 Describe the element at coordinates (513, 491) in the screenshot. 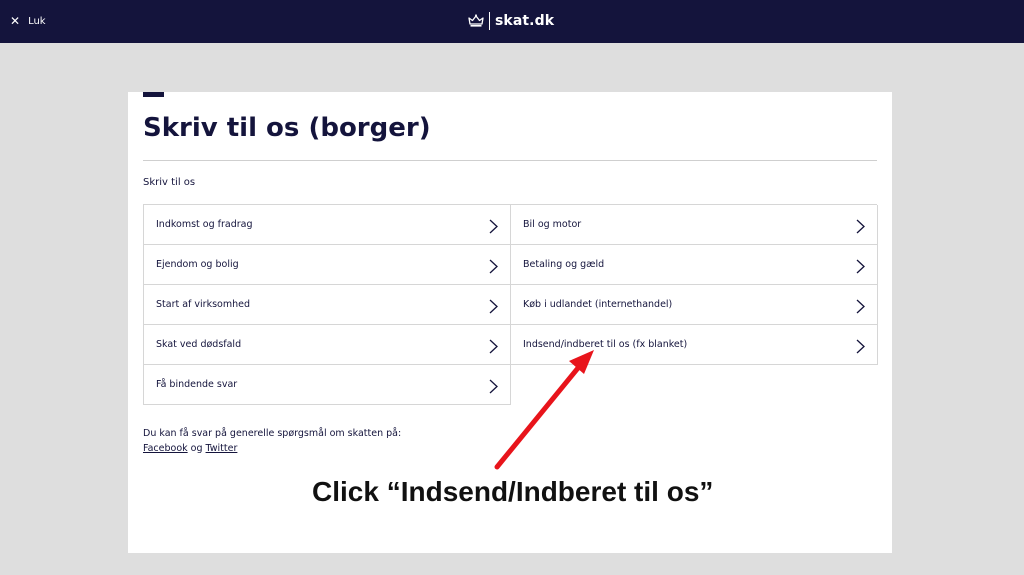

I see `annotation-text: Click “Indsend/Indberet til os”` at that location.